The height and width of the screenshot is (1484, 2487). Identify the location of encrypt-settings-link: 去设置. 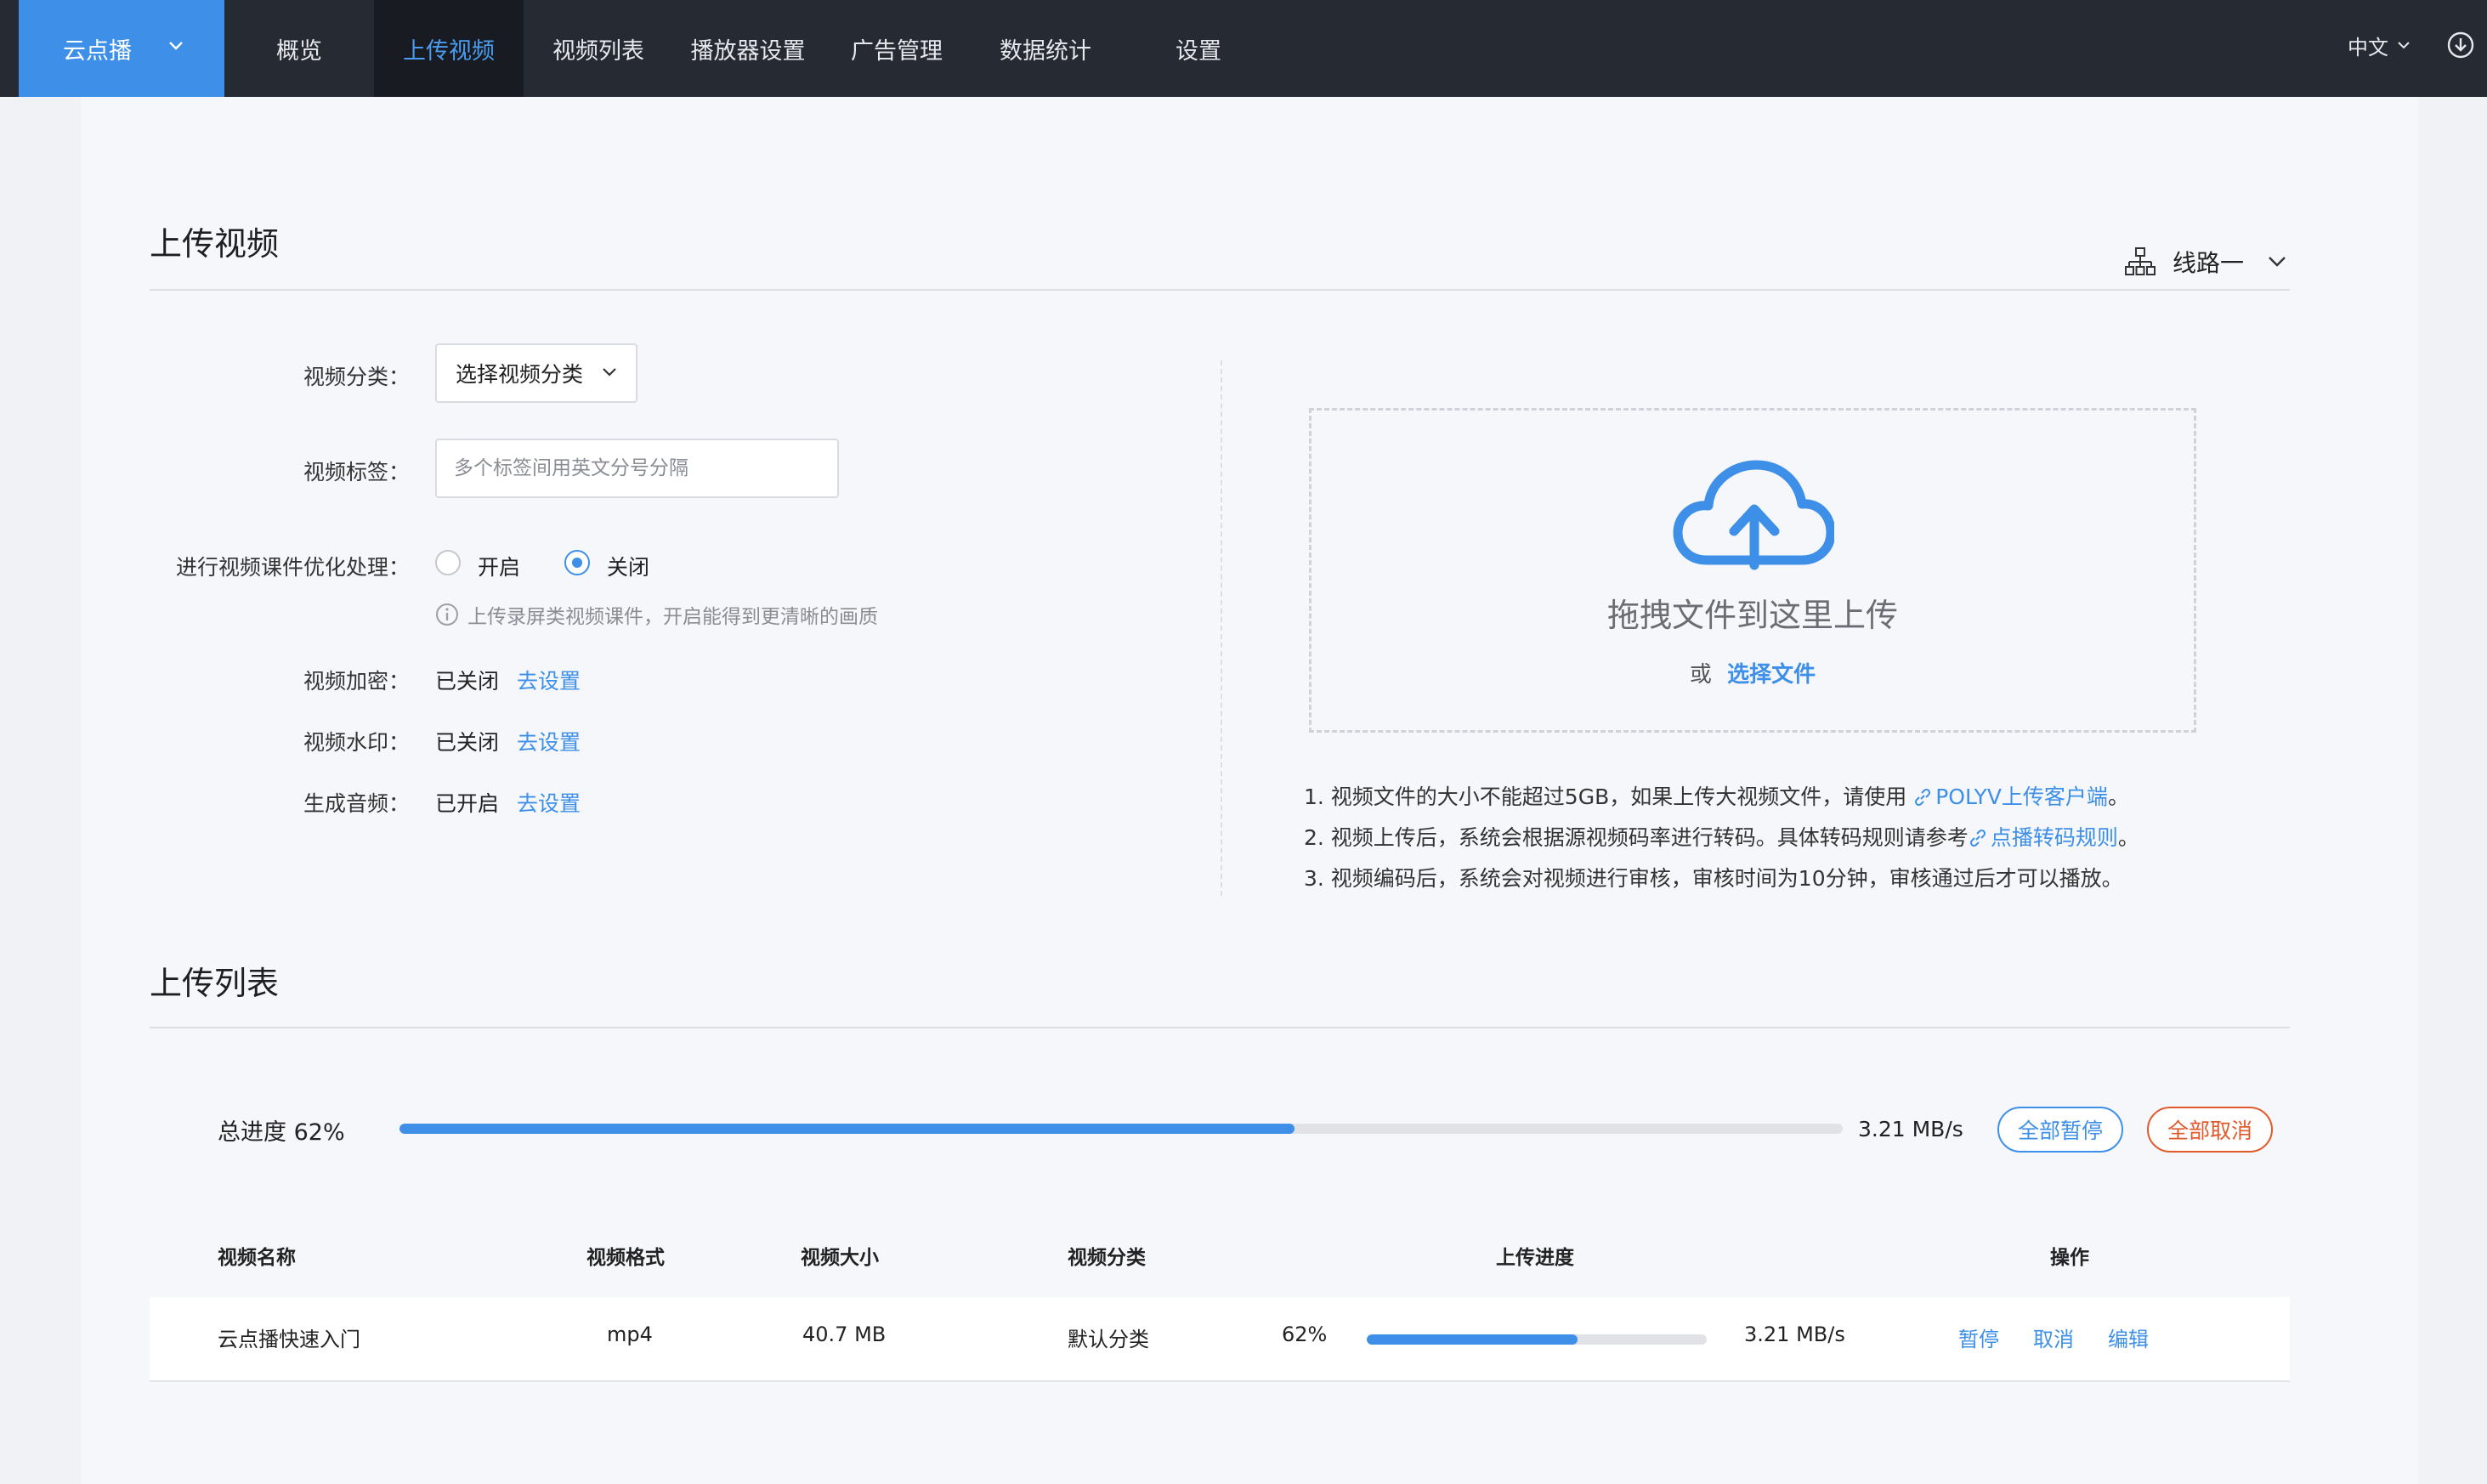
(549, 680).